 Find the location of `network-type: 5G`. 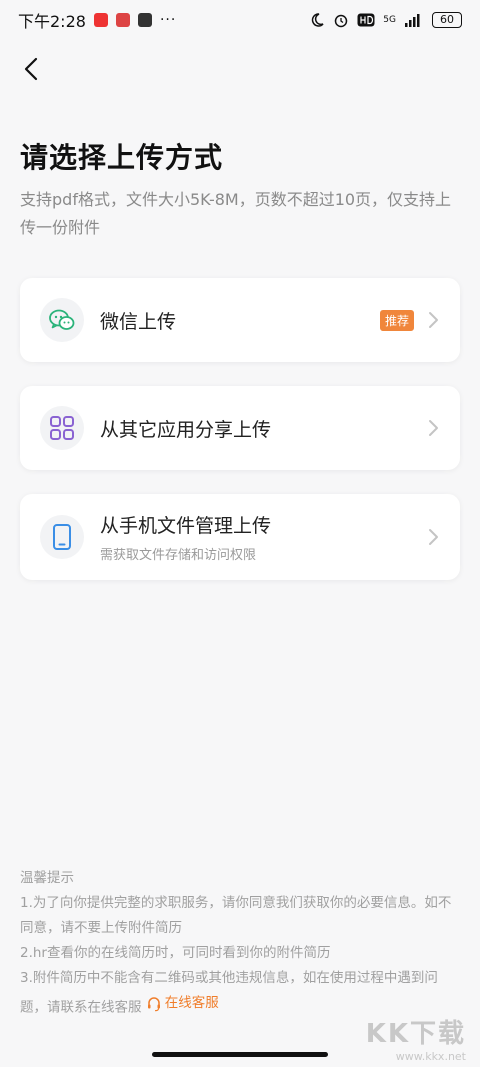

network-type: 5G is located at coordinates (389, 19).